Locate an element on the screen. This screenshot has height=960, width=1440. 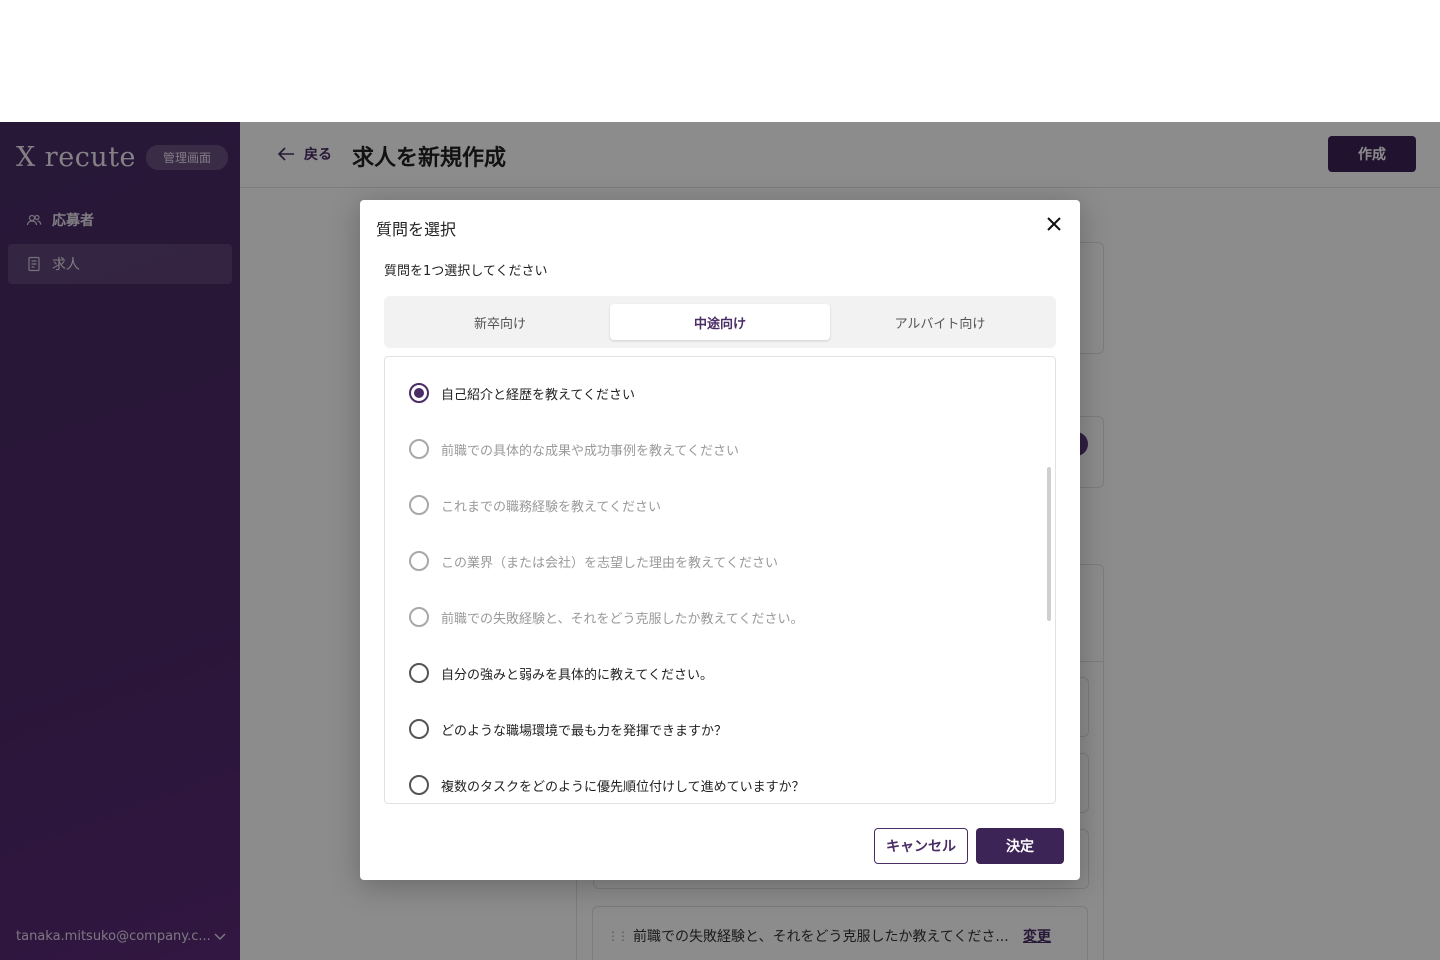
tab-mid-career: 中途向け is located at coordinates (720, 322).